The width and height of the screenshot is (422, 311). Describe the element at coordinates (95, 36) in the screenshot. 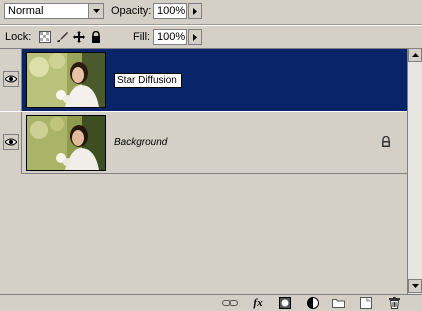

I see `lock-all-icon` at that location.